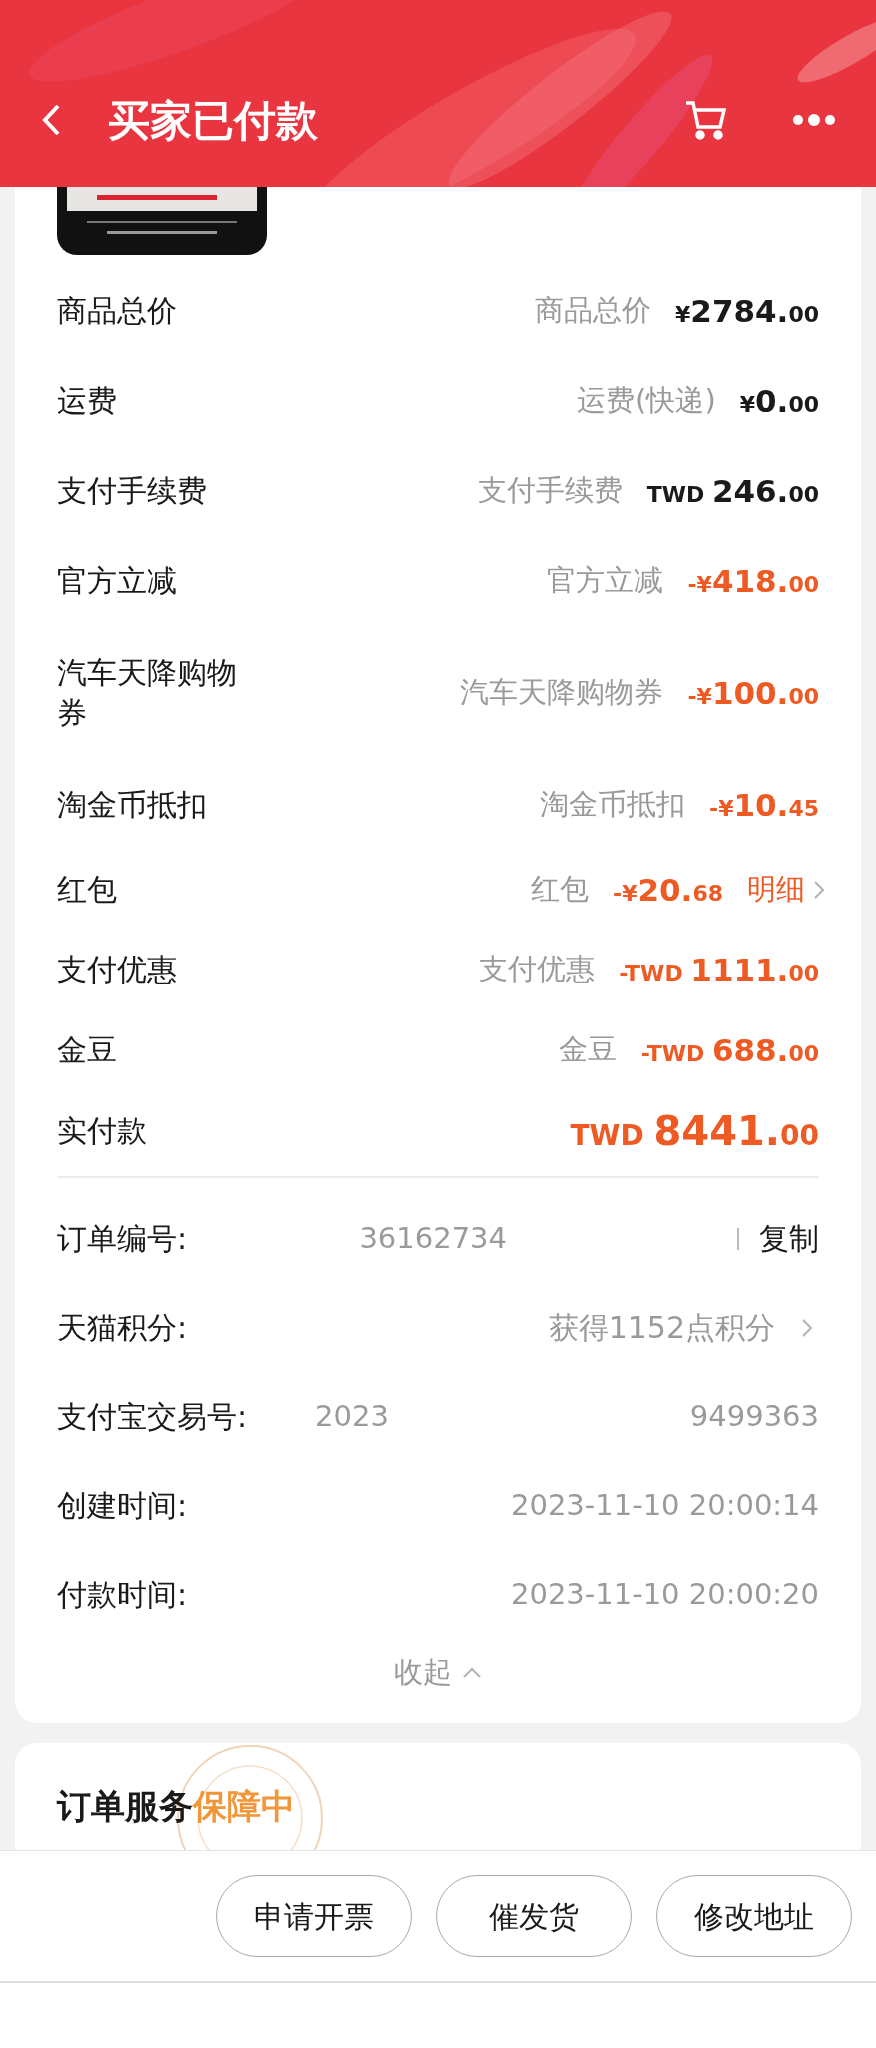  What do you see at coordinates (132, 491) in the screenshot?
I see `row-label: 支付手续费` at bounding box center [132, 491].